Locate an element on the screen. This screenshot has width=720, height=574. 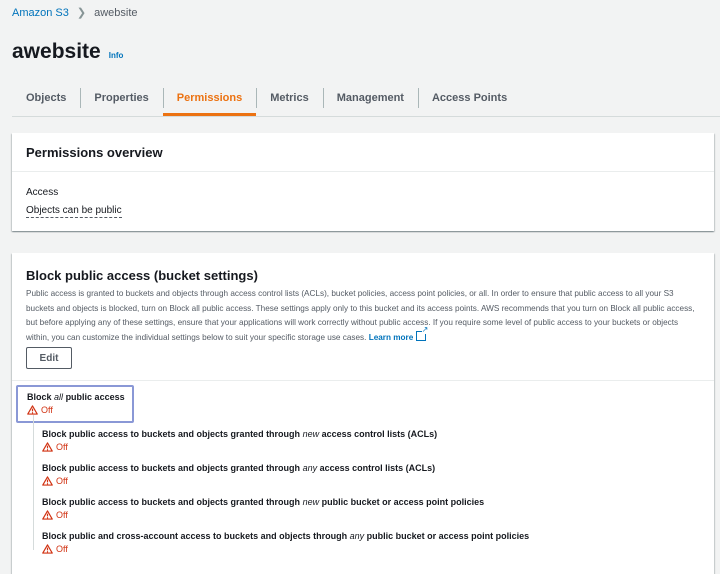
breadcrumb-amazon-s3-link: Amazon S3 is located at coordinates (40, 13).